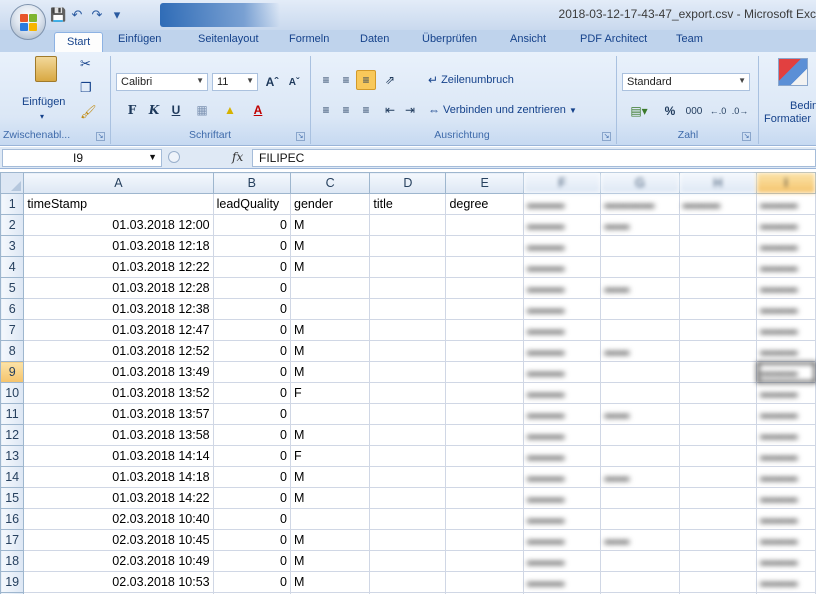 The image size is (816, 594). What do you see at coordinates (330, 393) in the screenshot?
I see `cell: F` at bounding box center [330, 393].